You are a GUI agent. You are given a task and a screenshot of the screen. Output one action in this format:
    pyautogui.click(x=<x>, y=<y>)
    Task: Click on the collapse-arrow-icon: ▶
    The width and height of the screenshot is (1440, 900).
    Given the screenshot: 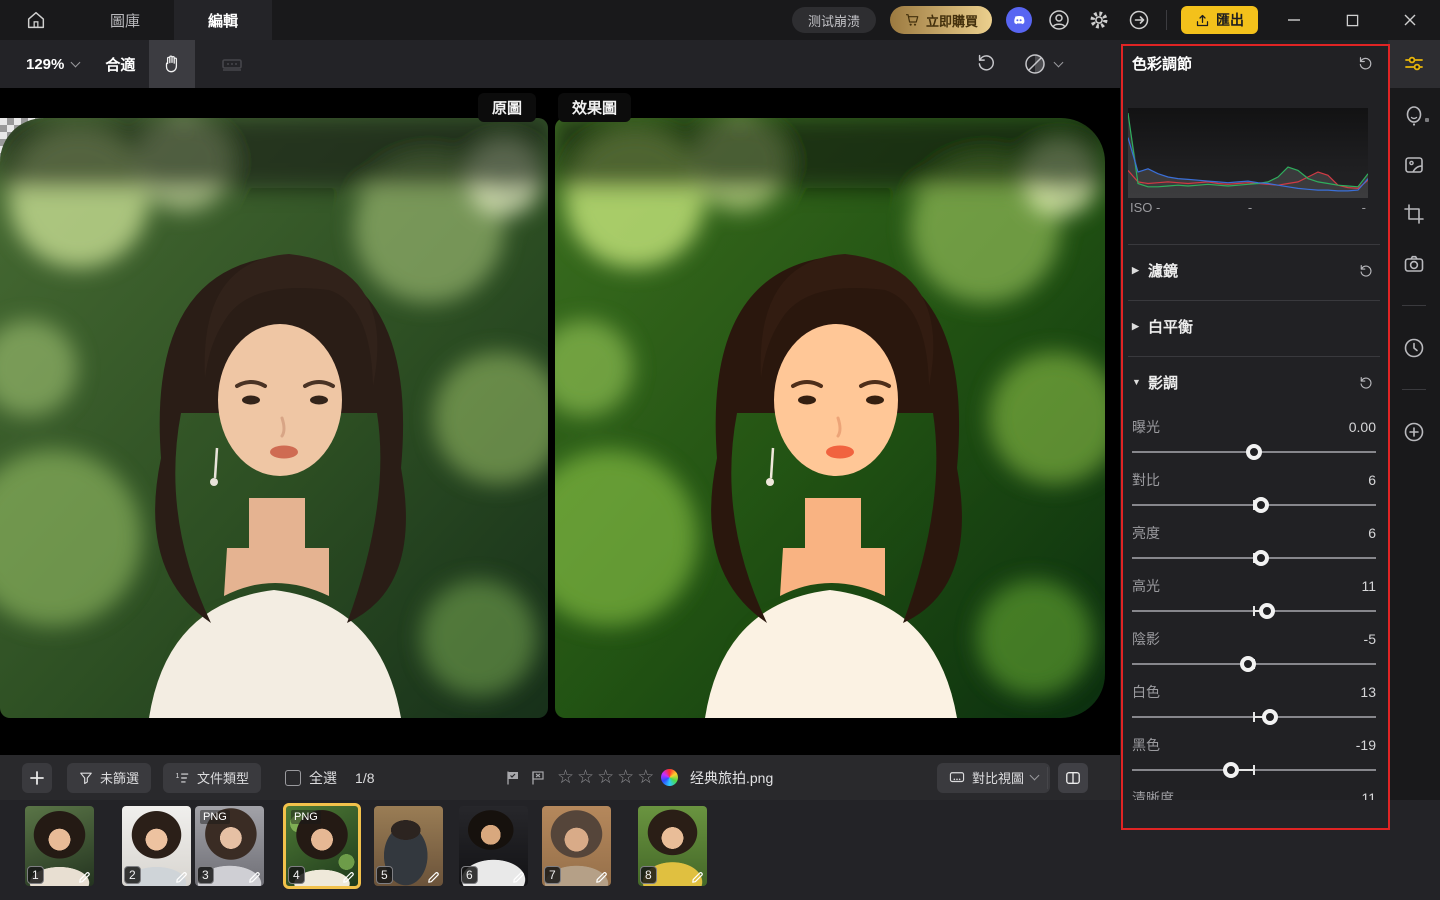 What is the action you would take?
    pyautogui.click(x=1135, y=325)
    